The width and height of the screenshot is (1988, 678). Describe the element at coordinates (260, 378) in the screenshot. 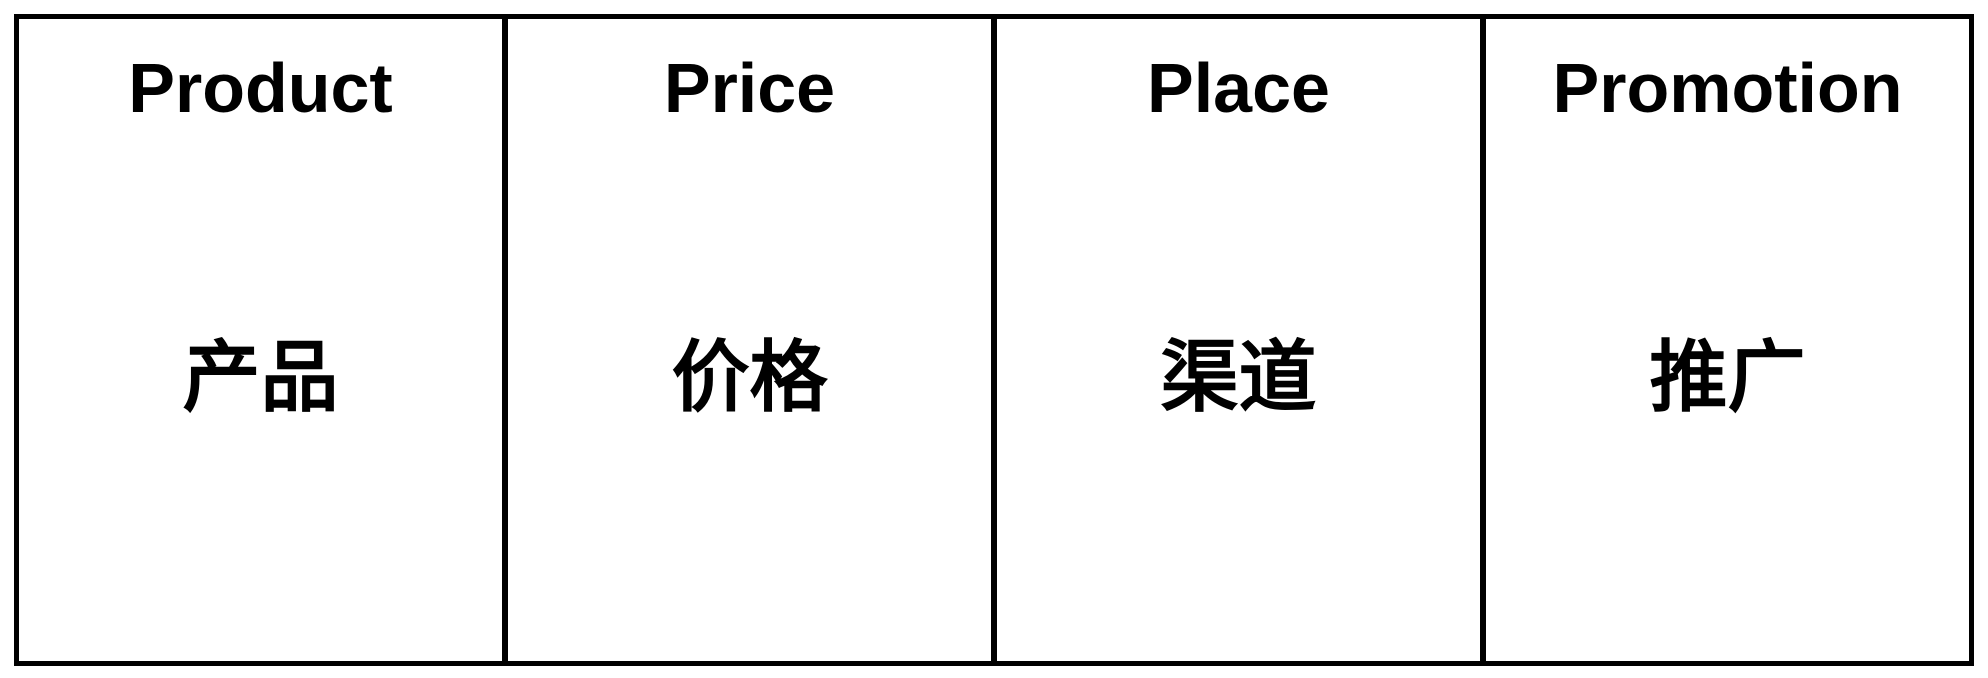

I see `cell-product-label-zh: 产品` at that location.